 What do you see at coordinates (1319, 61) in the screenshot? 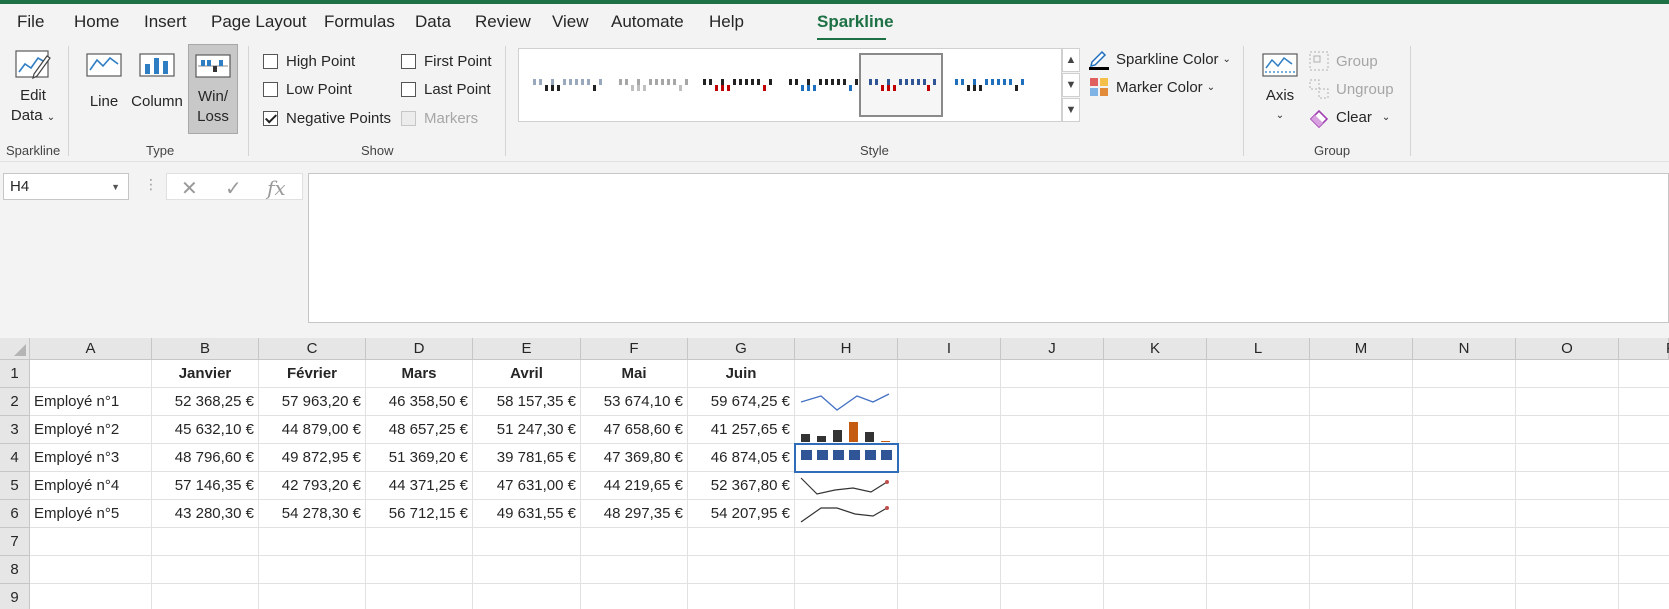
I see `group-icon` at bounding box center [1319, 61].